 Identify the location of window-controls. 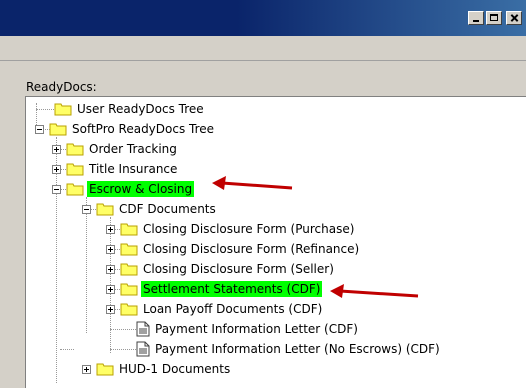
(495, 18).